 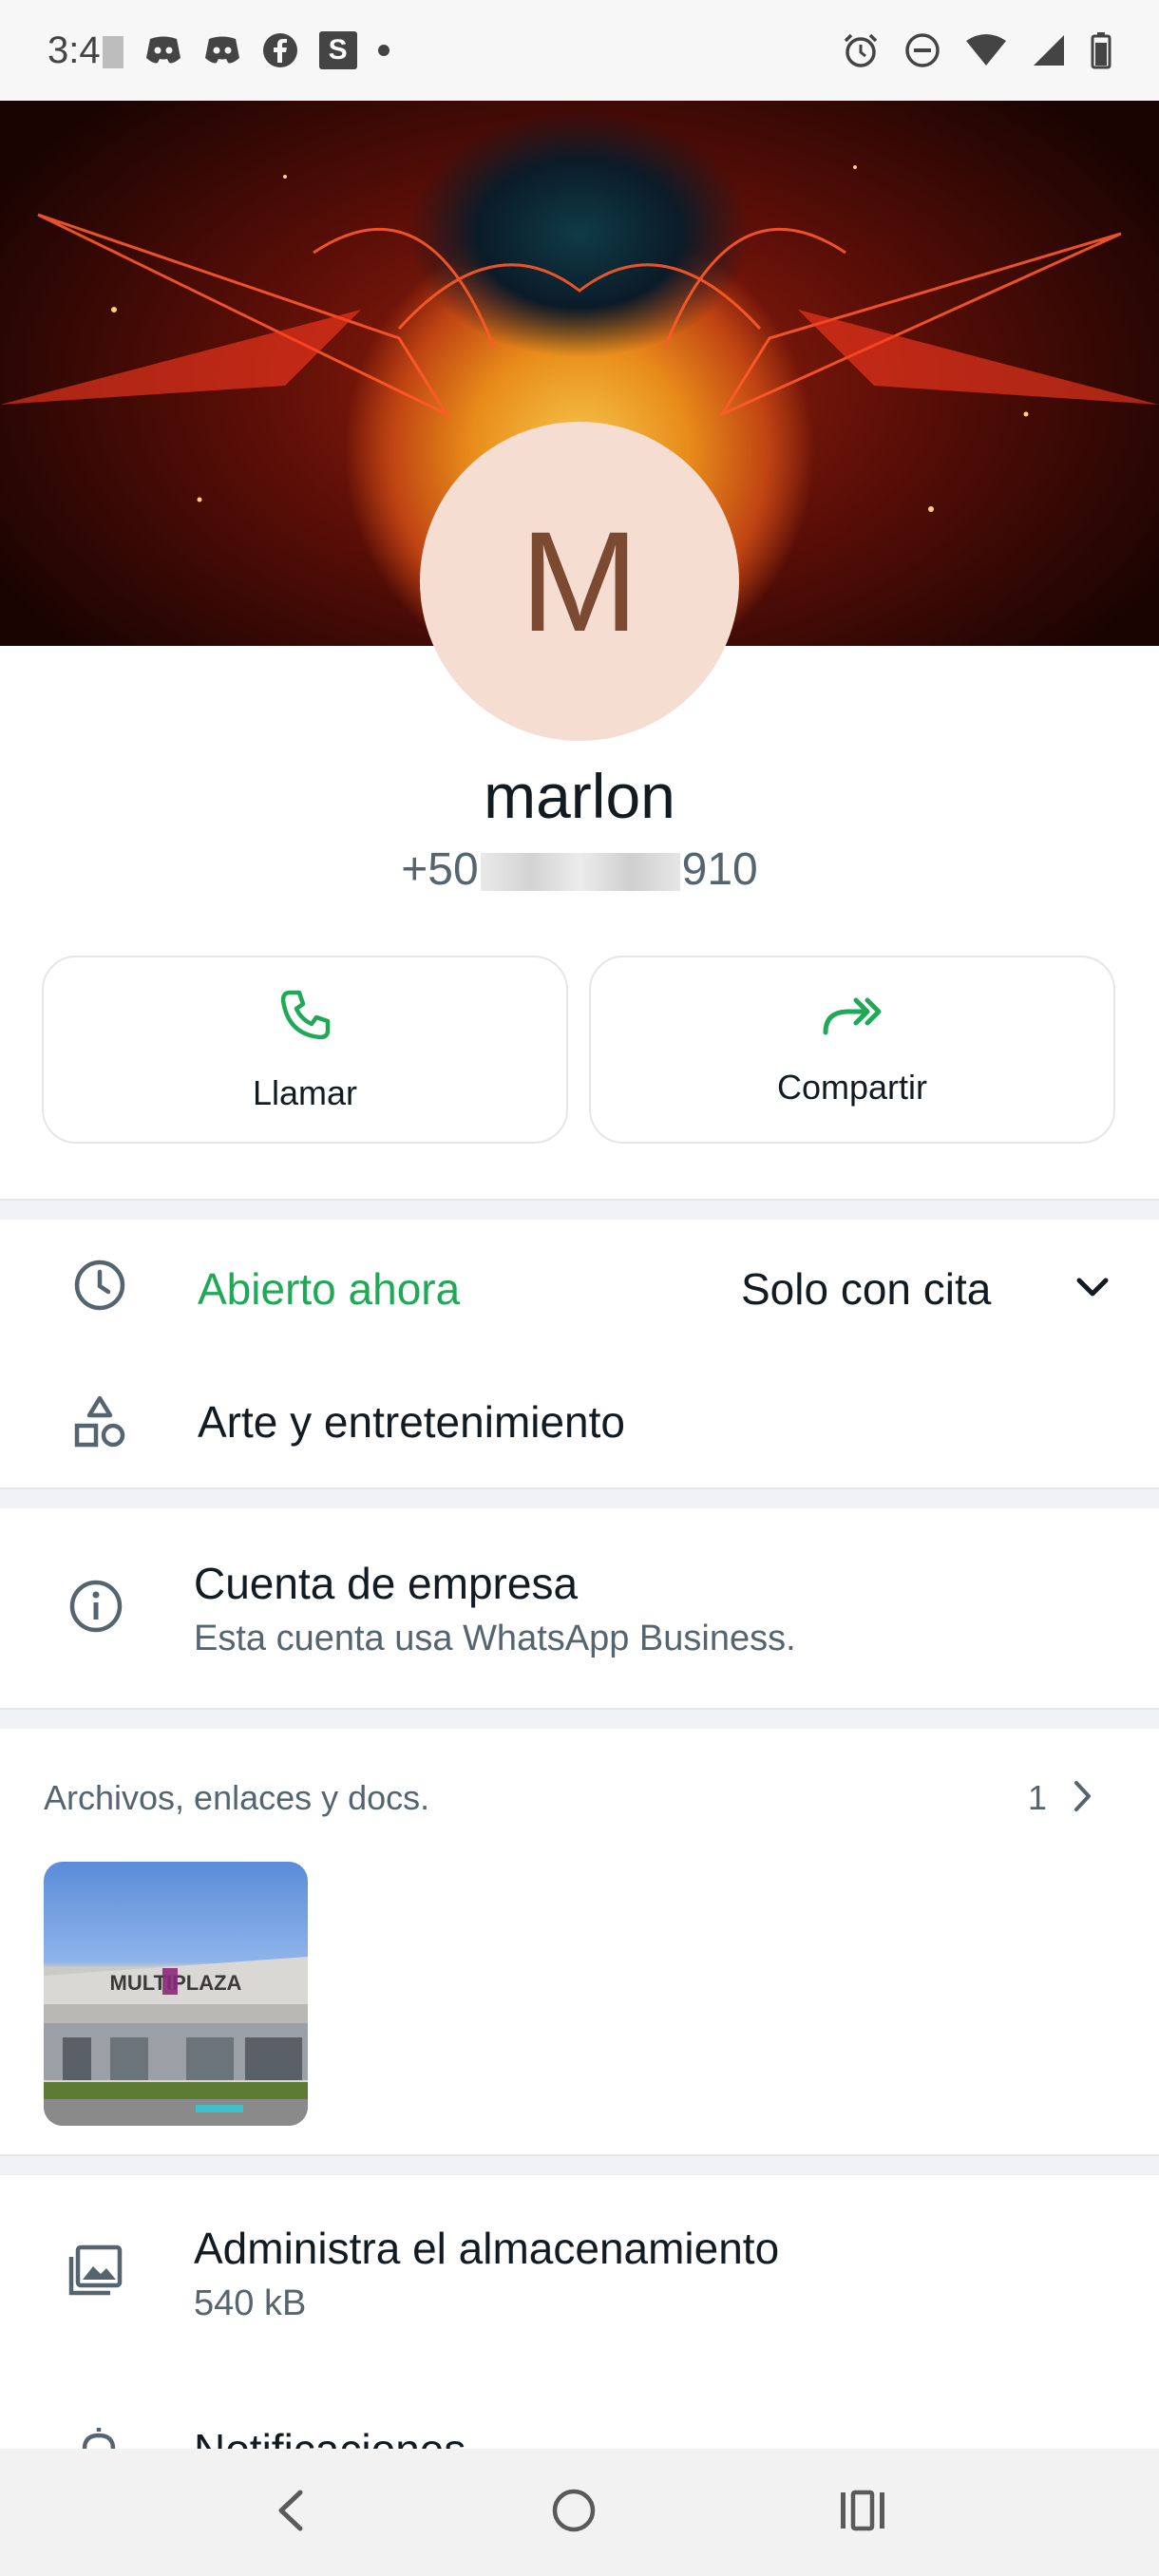 I want to click on avatar-initial: M, so click(x=579, y=581).